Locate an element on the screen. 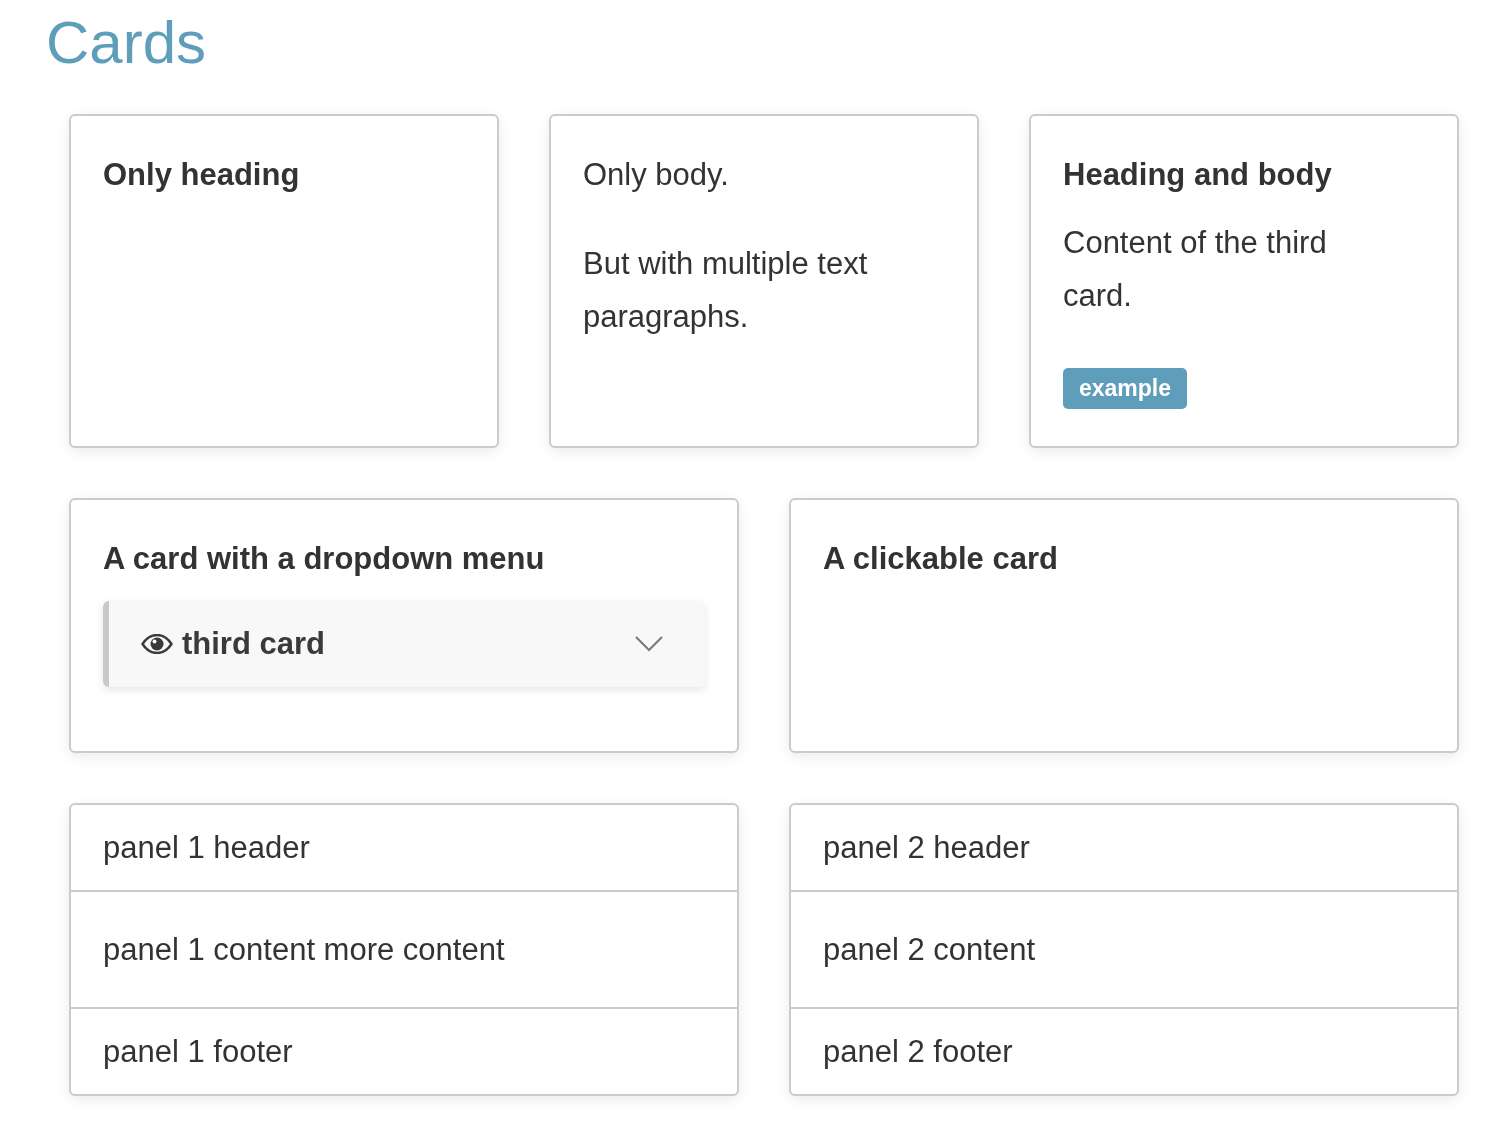  tag: example is located at coordinates (1125, 388).